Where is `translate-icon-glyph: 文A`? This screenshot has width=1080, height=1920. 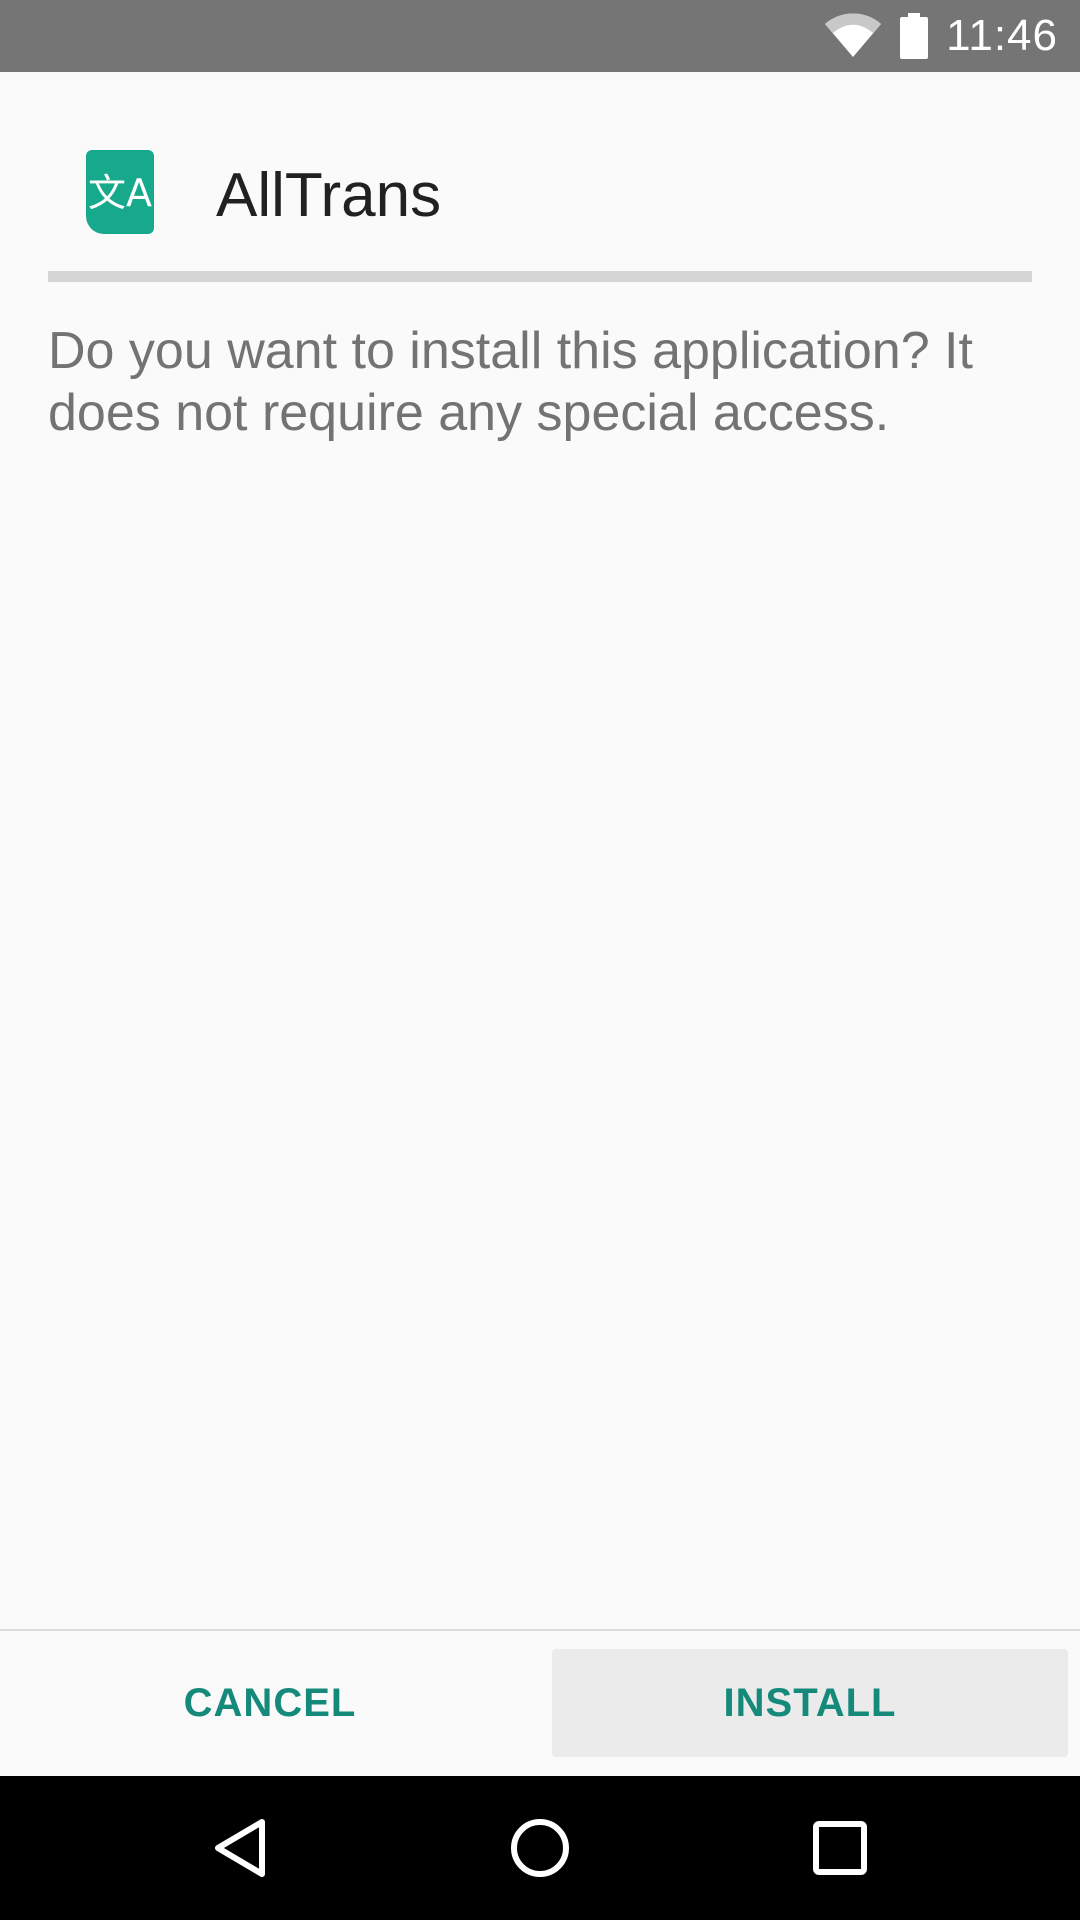
translate-icon-glyph: 文A is located at coordinates (120, 193).